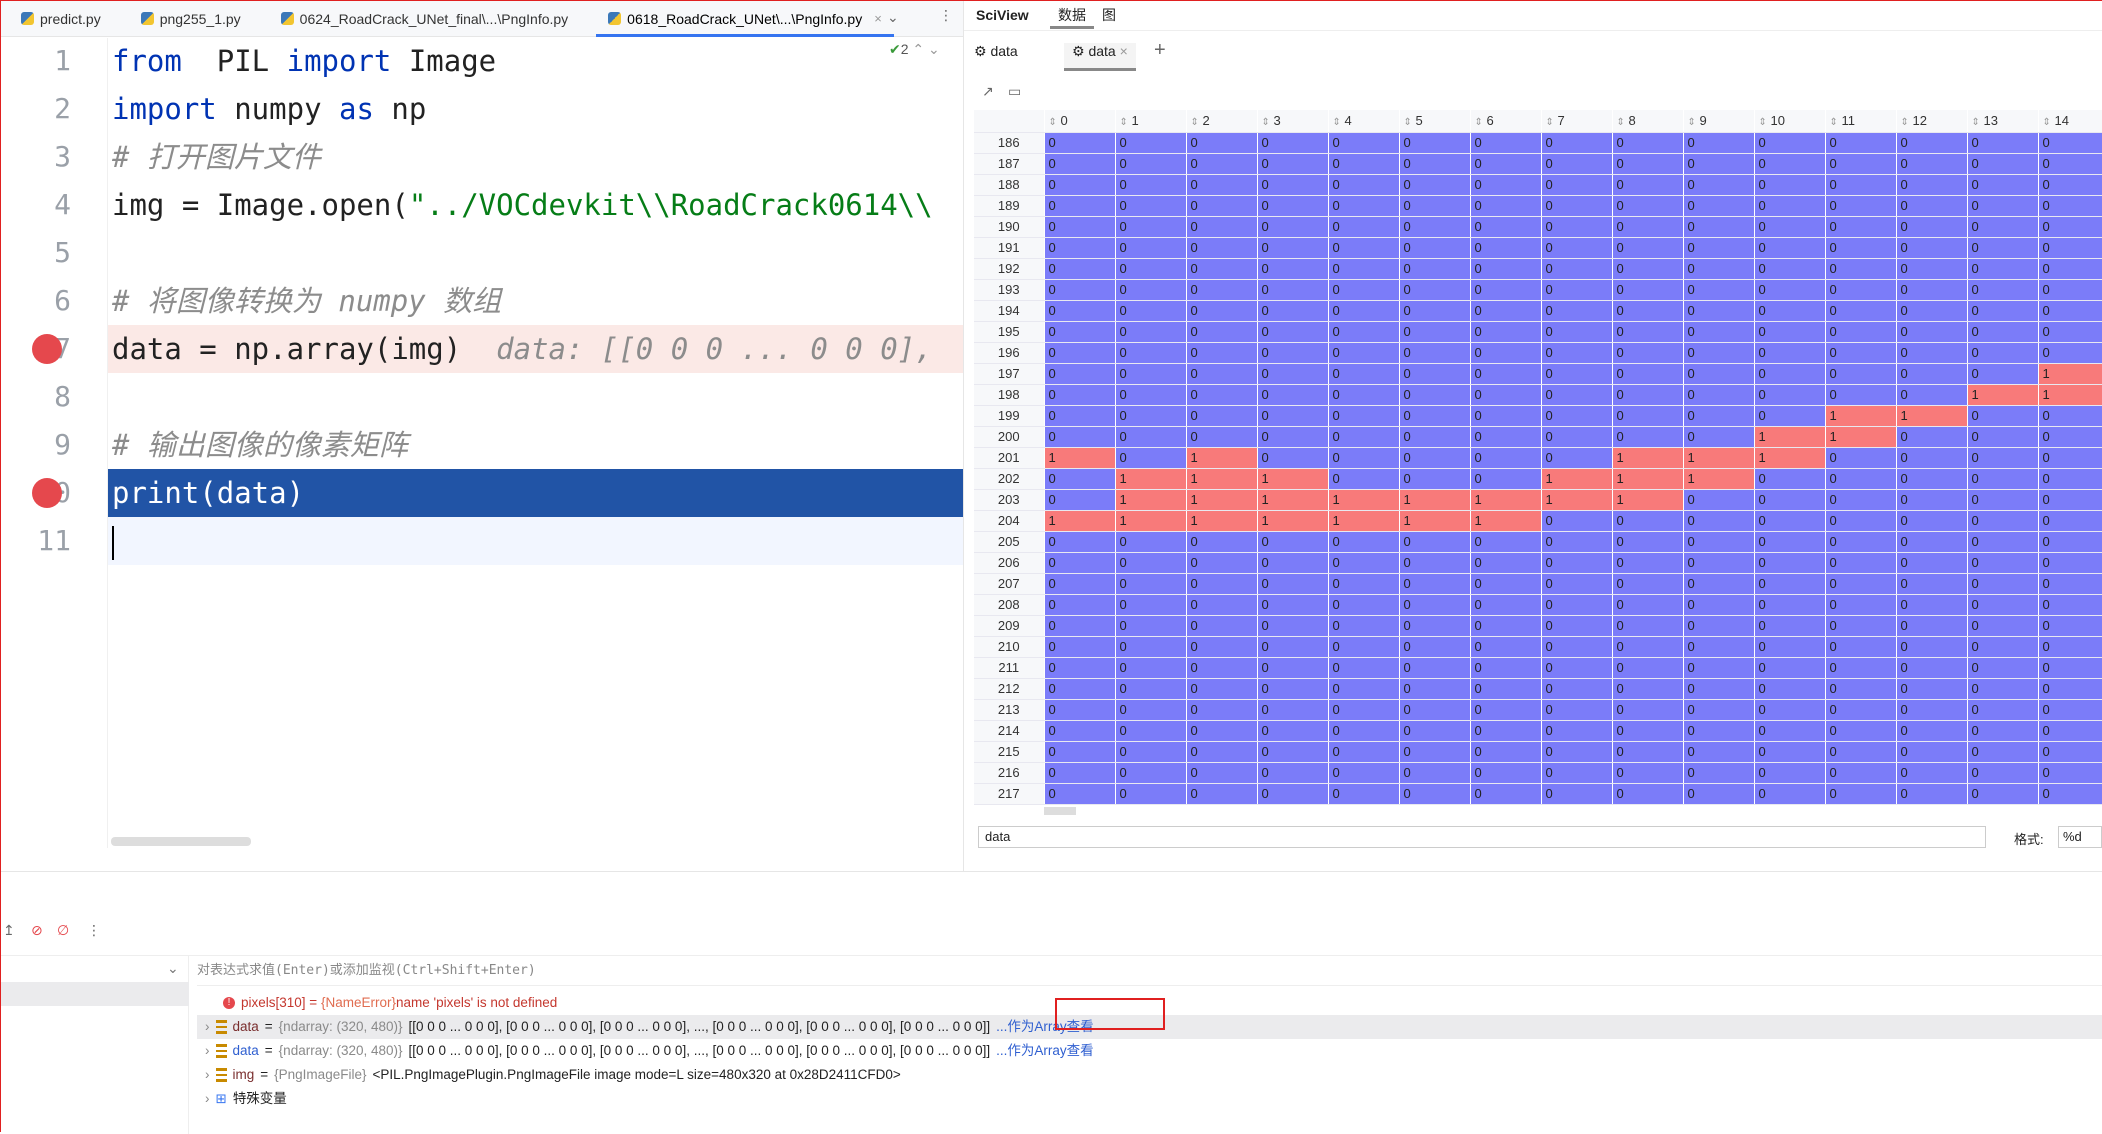 Image resolution: width=2102 pixels, height=1134 pixels. I want to click on grid-scrollbar, so click(1060, 811).